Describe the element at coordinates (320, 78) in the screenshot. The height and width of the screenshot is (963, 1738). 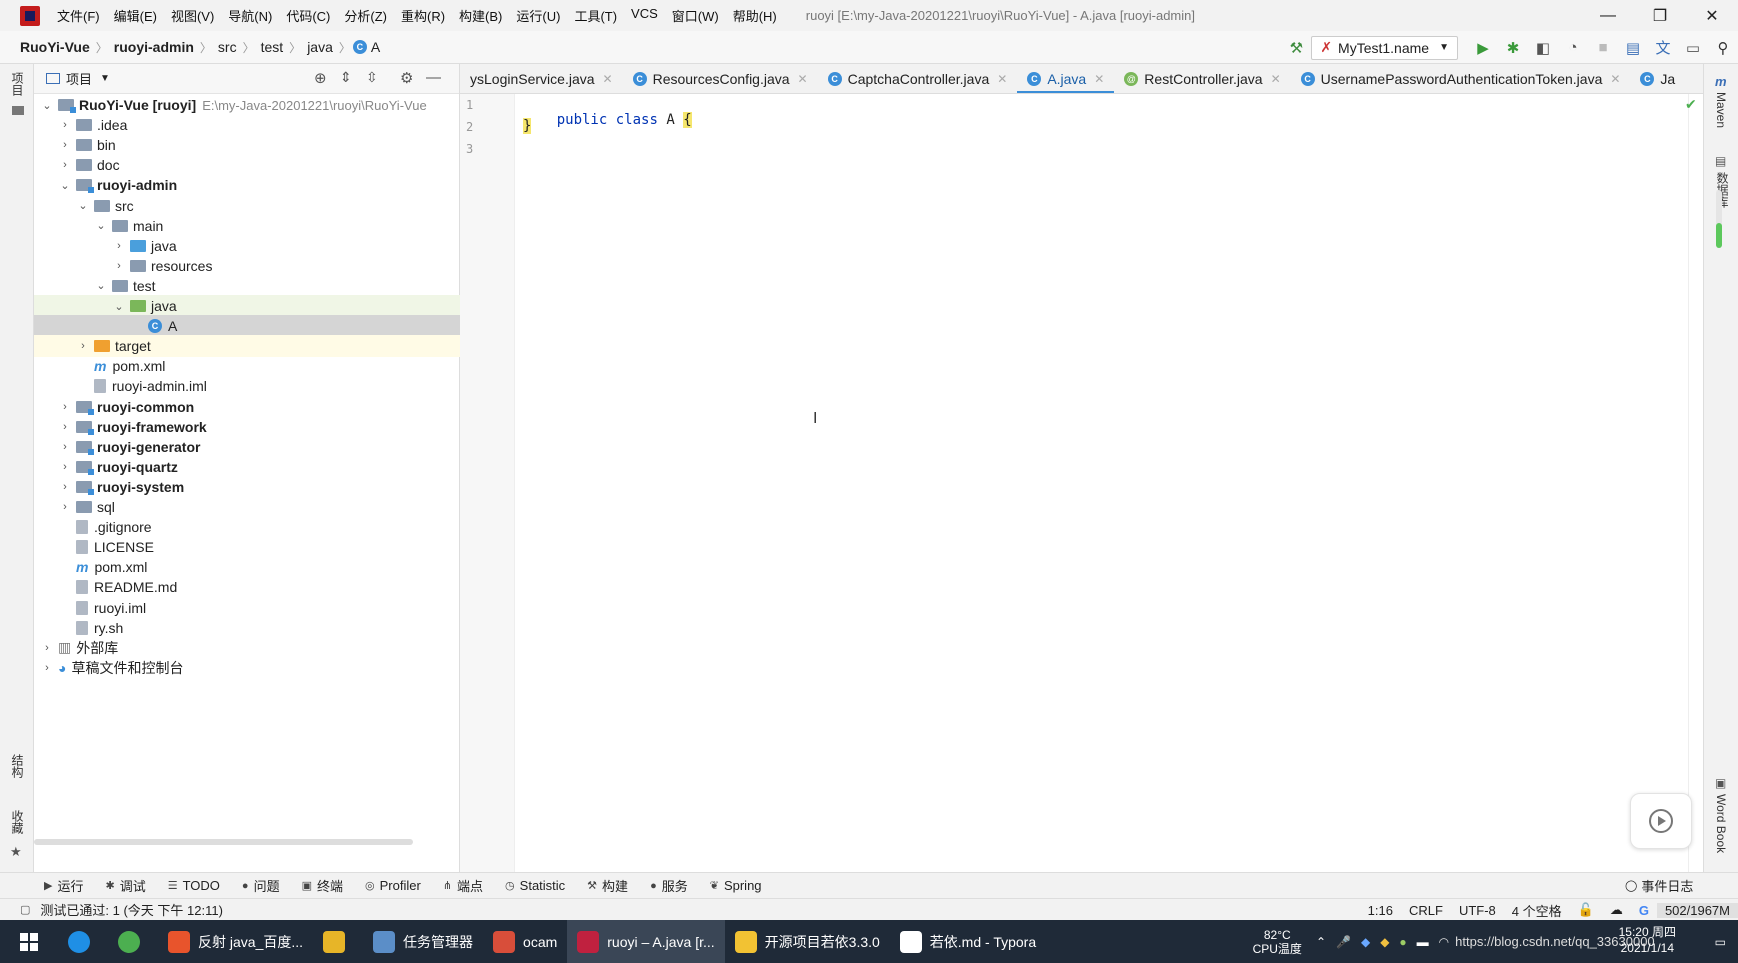
I see `locate-file-icon: ⊕` at that location.